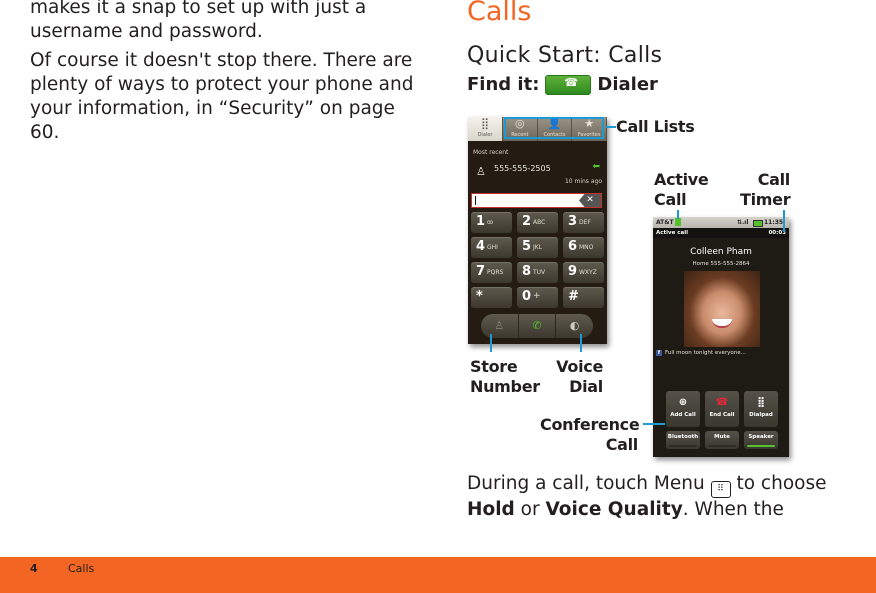 The height and width of the screenshot is (593, 876). What do you see at coordinates (554, 128) in the screenshot?
I see `call-lists-highlight` at bounding box center [554, 128].